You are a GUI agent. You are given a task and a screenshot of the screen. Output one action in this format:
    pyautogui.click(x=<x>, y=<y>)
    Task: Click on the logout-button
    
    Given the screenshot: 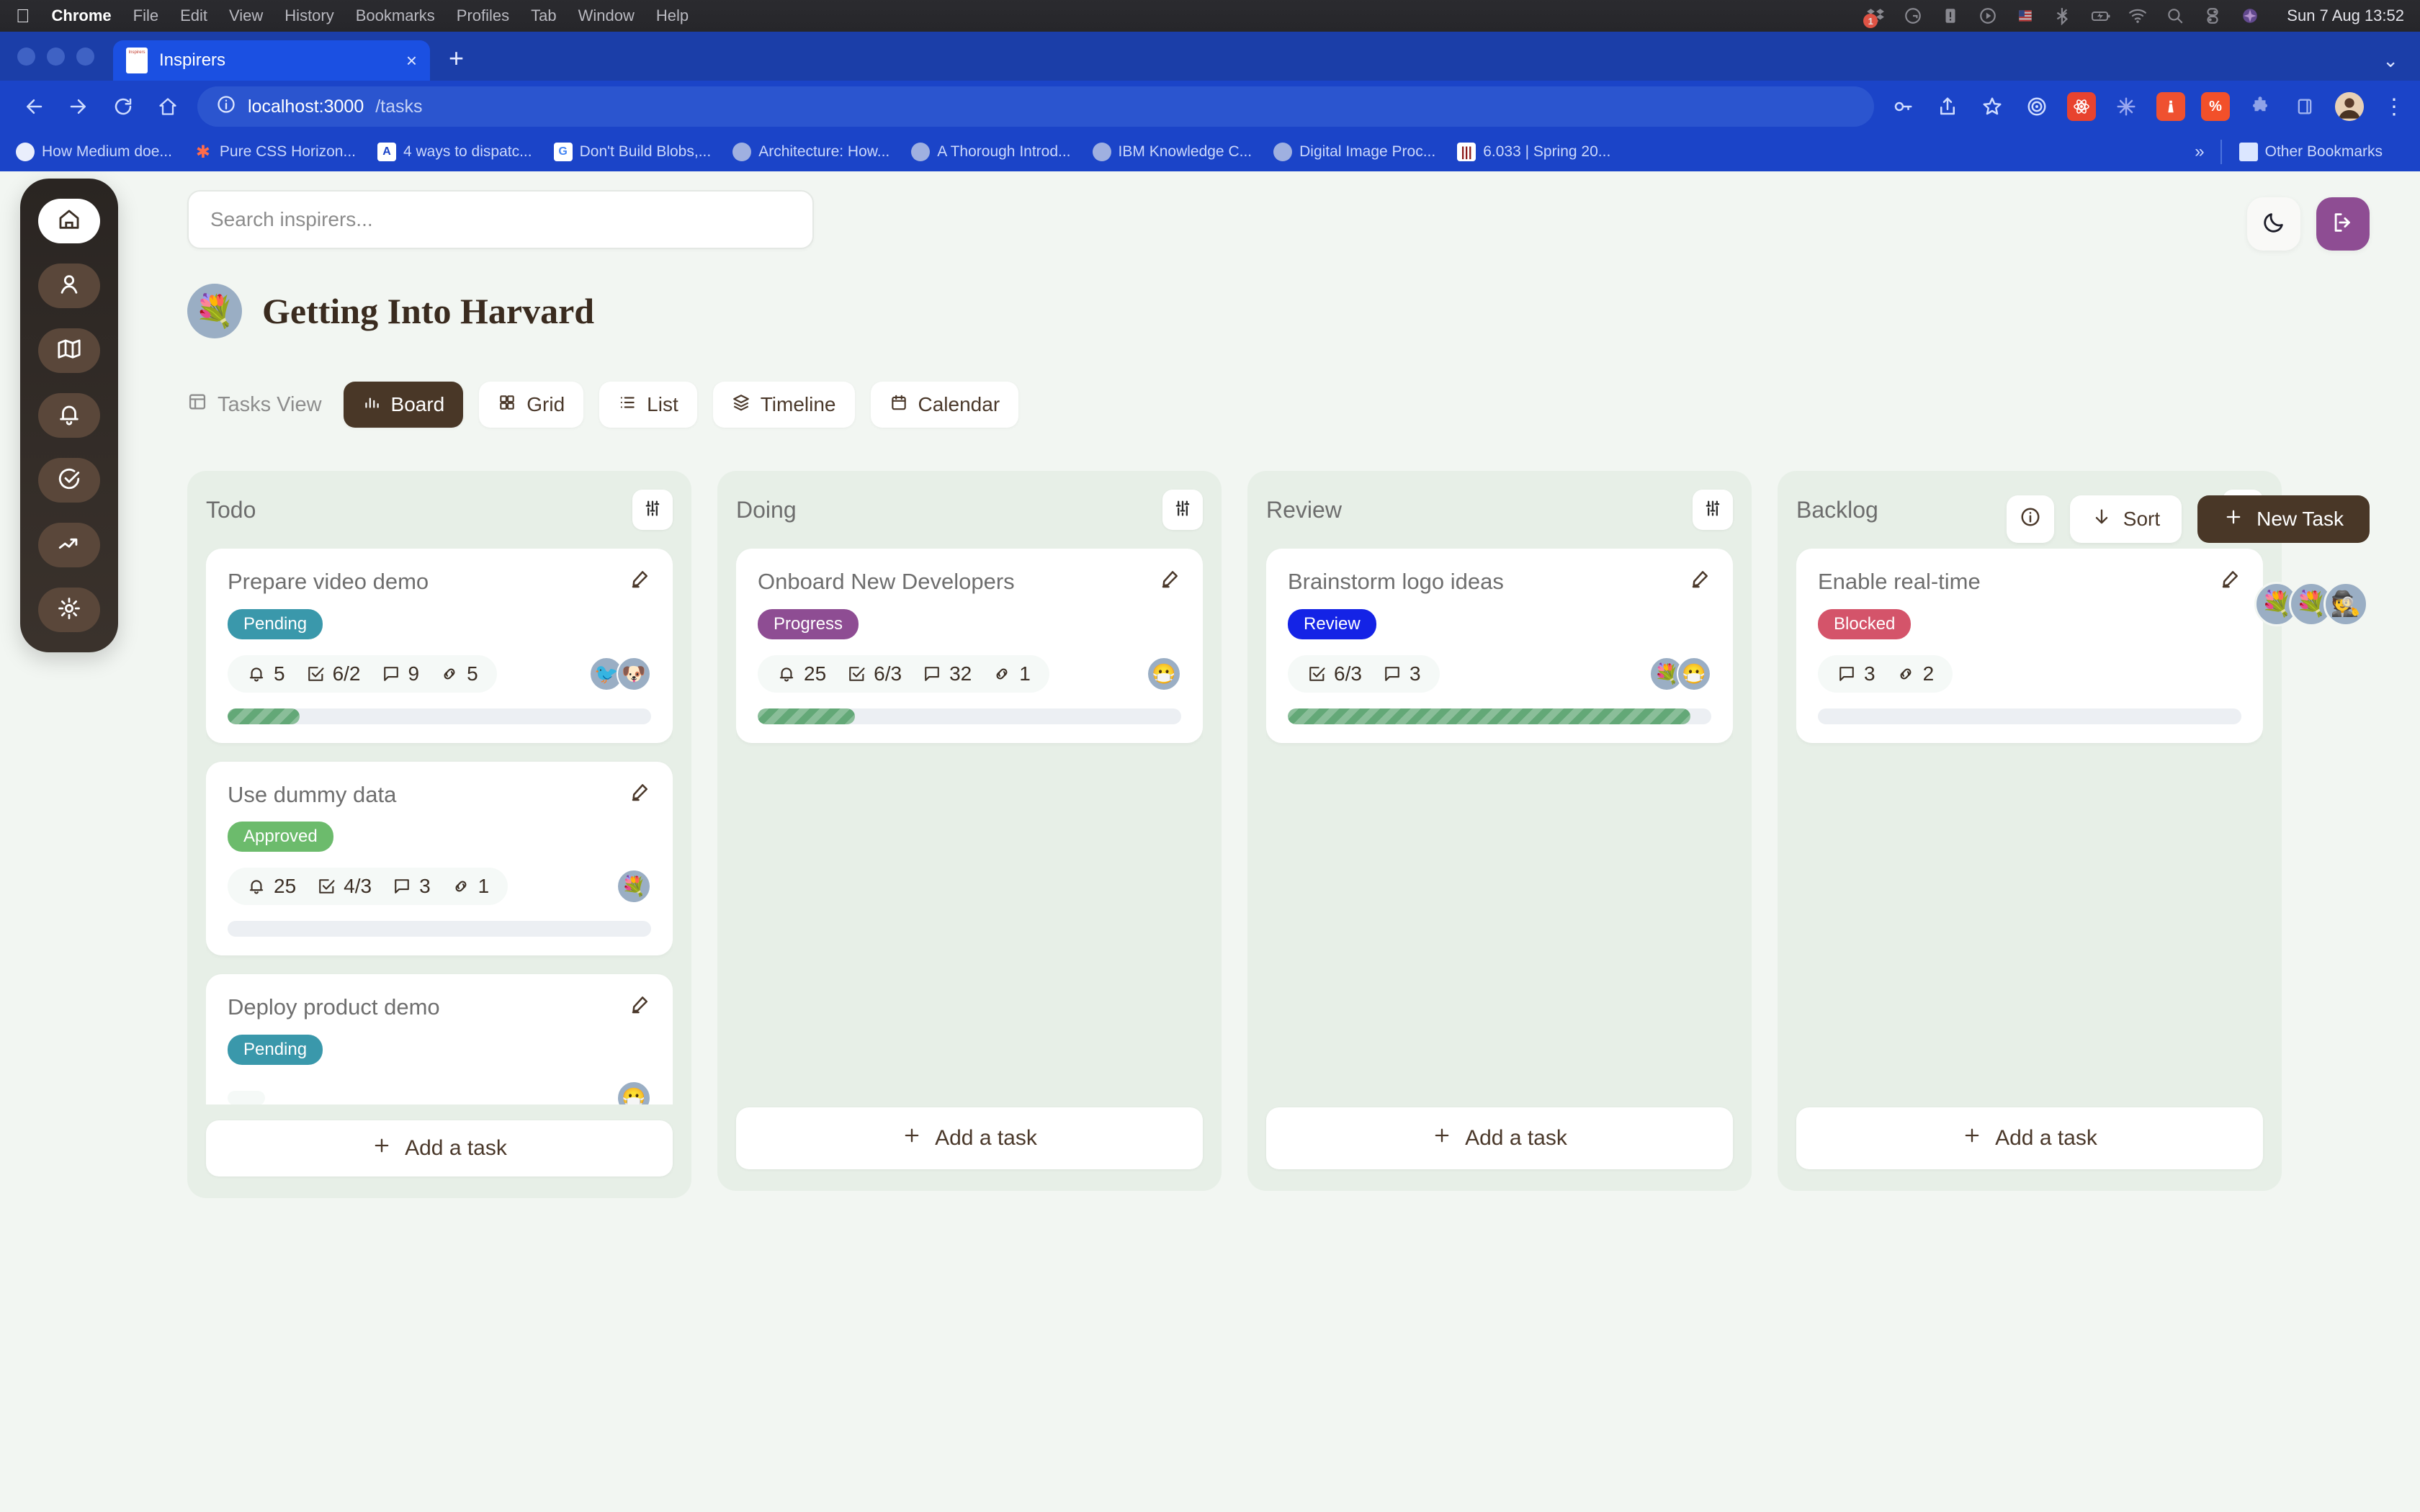 What is the action you would take?
    pyautogui.click(x=2343, y=224)
    